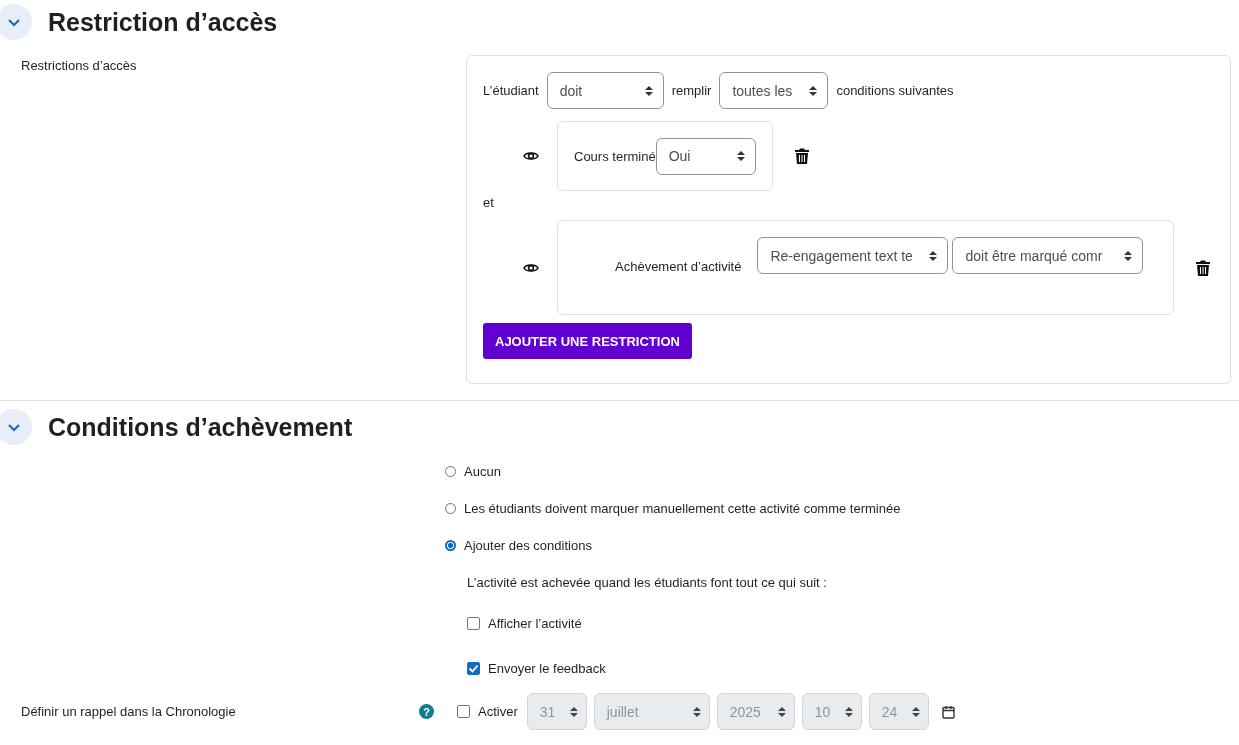  I want to click on option-label: Les étudiants doivent marquer manuellement cette activité comme terminée, so click(682, 508).